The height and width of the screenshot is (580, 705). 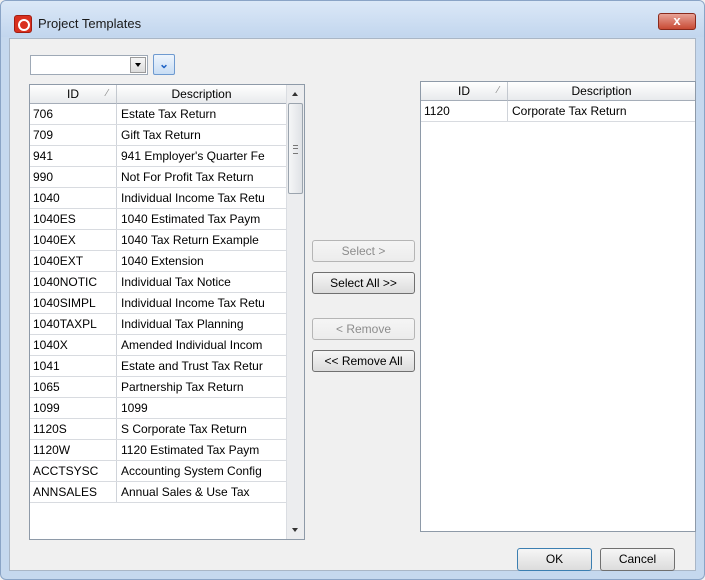 I want to click on table-row: 1040SIMPL Individual Income Tax Retu, so click(x=158, y=303).